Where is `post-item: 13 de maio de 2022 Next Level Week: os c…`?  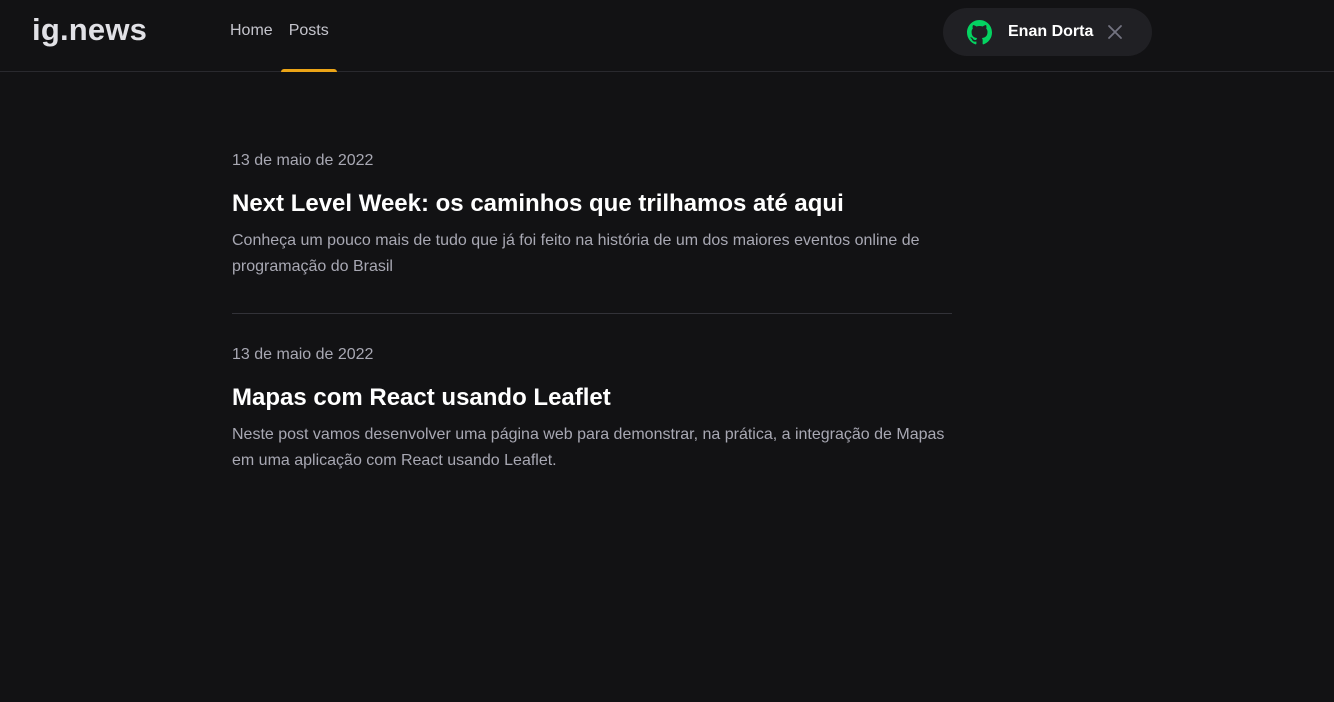
post-item: 13 de maio de 2022 Next Level Week: os c… is located at coordinates (592, 215).